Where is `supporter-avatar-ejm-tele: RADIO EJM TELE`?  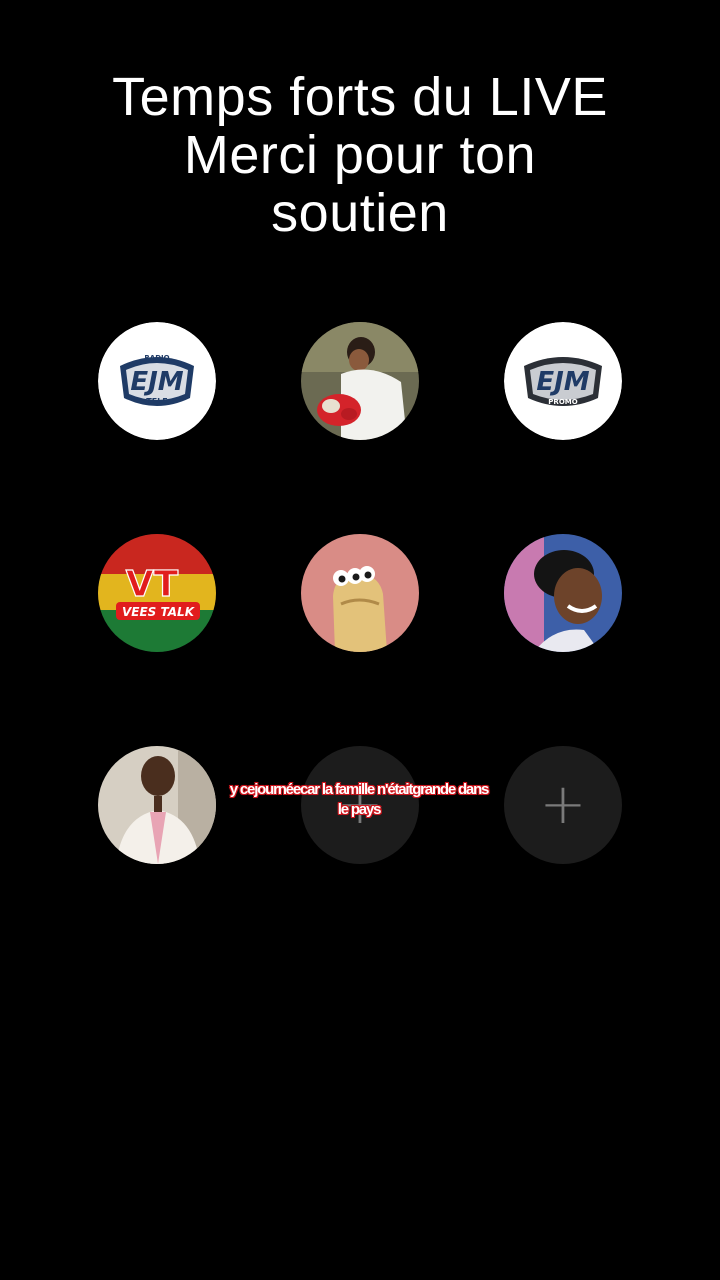
supporter-avatar-ejm-tele: RADIO EJM TELE is located at coordinates (157, 381).